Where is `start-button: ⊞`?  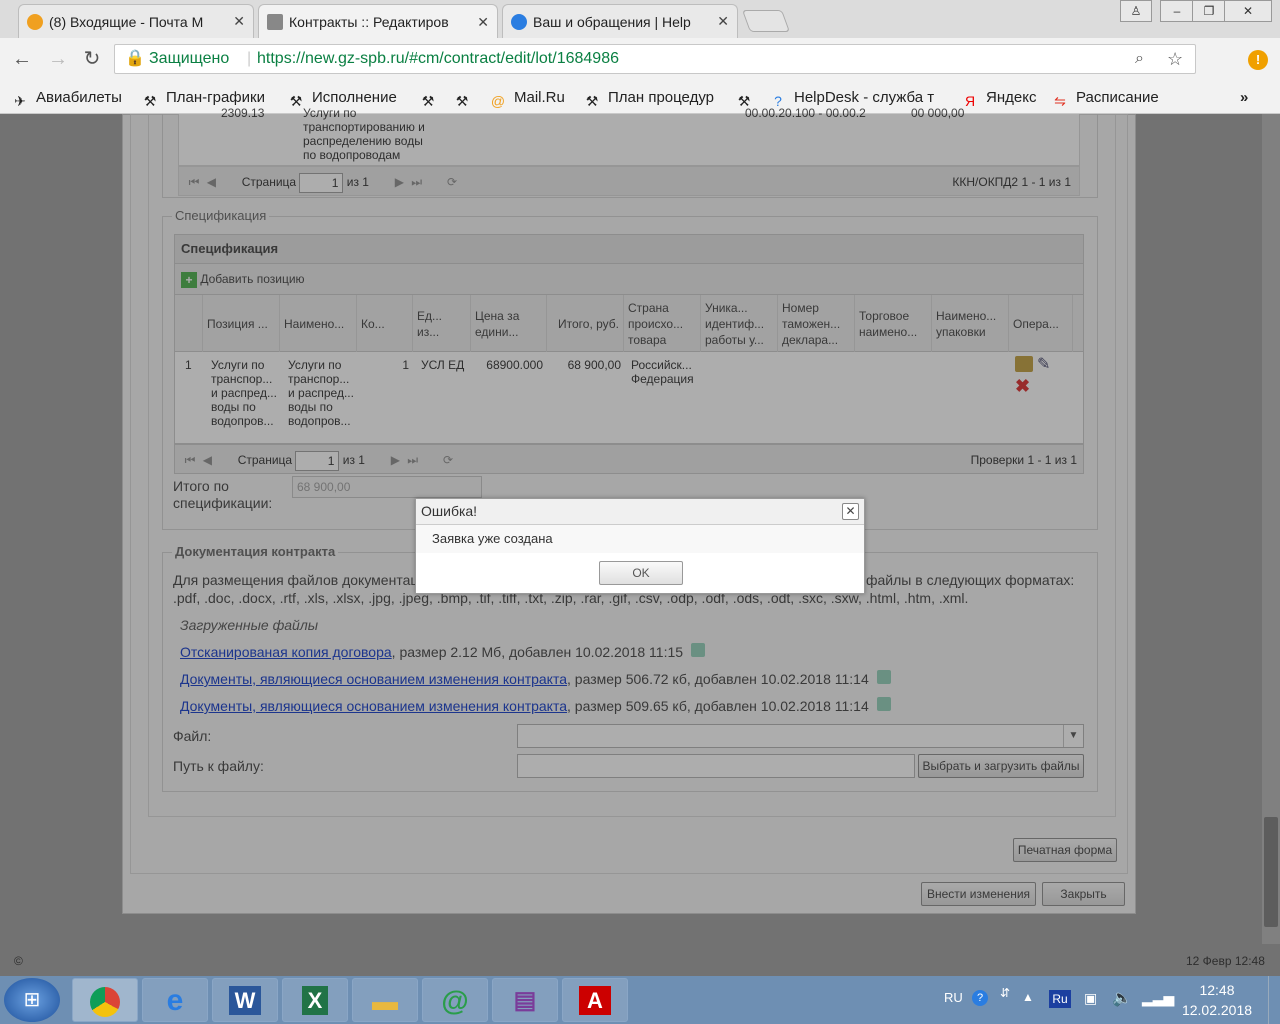 start-button: ⊞ is located at coordinates (32, 1000).